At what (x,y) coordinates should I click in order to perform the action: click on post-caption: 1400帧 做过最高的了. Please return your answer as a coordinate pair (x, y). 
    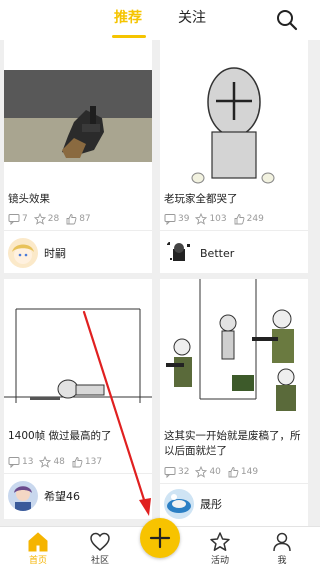
    Looking at the image, I should click on (60, 436).